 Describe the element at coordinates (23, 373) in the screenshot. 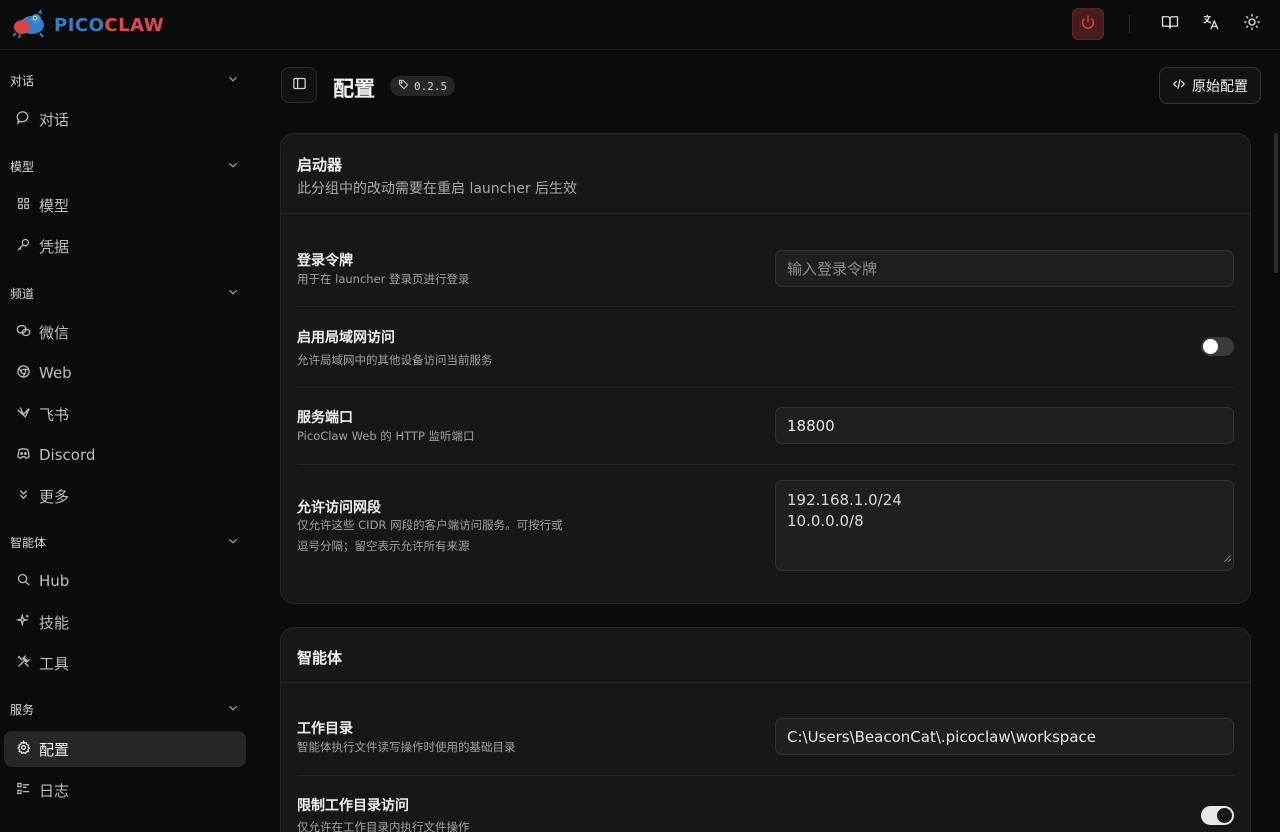

I see `chrome-icon` at that location.